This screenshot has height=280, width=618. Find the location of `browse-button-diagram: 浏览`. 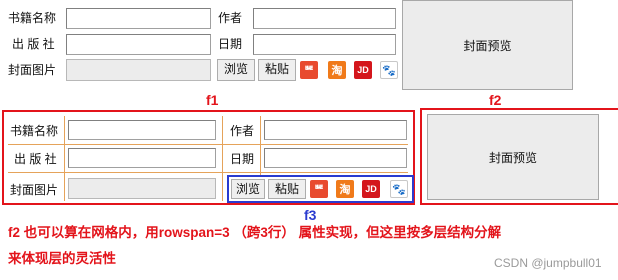

browse-button-diagram: 浏览 is located at coordinates (248, 189).